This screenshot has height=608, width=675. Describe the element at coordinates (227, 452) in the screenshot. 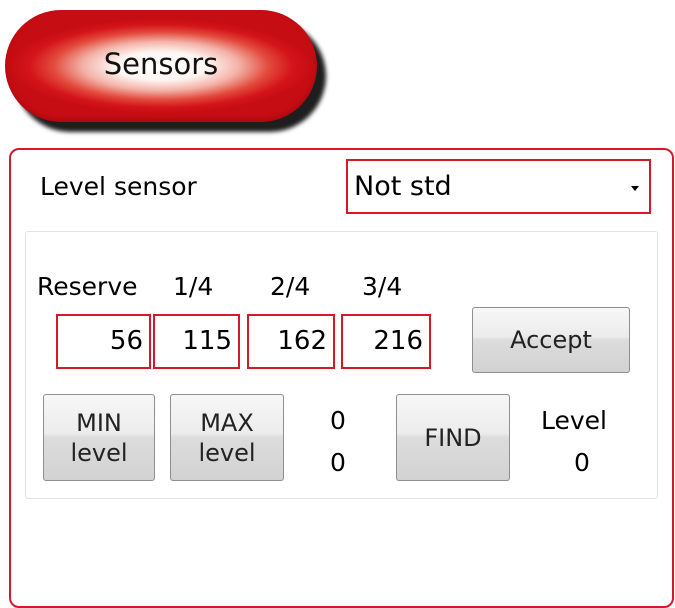

I see `max-level-line2: level` at that location.